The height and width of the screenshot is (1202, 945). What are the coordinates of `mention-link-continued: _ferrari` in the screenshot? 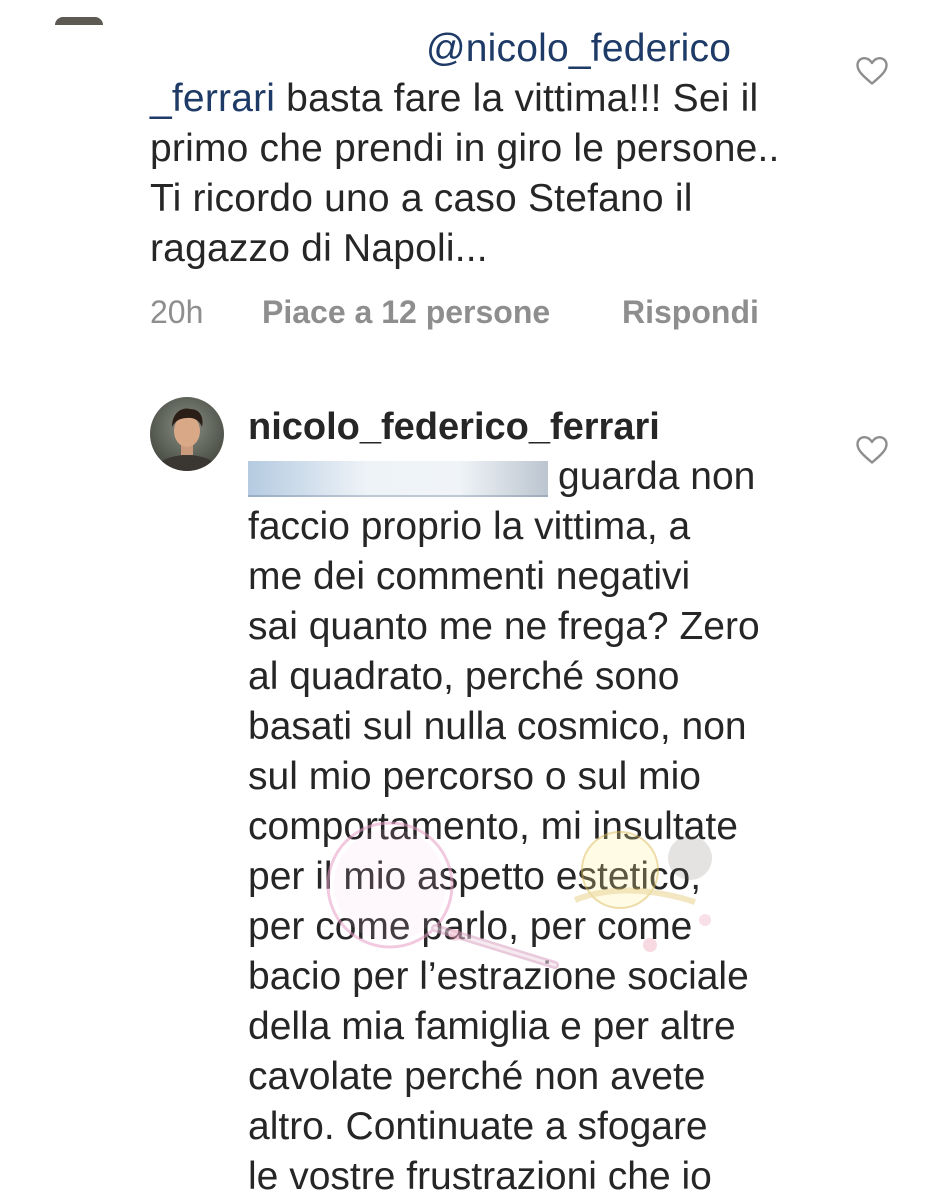 It's located at (212, 98).